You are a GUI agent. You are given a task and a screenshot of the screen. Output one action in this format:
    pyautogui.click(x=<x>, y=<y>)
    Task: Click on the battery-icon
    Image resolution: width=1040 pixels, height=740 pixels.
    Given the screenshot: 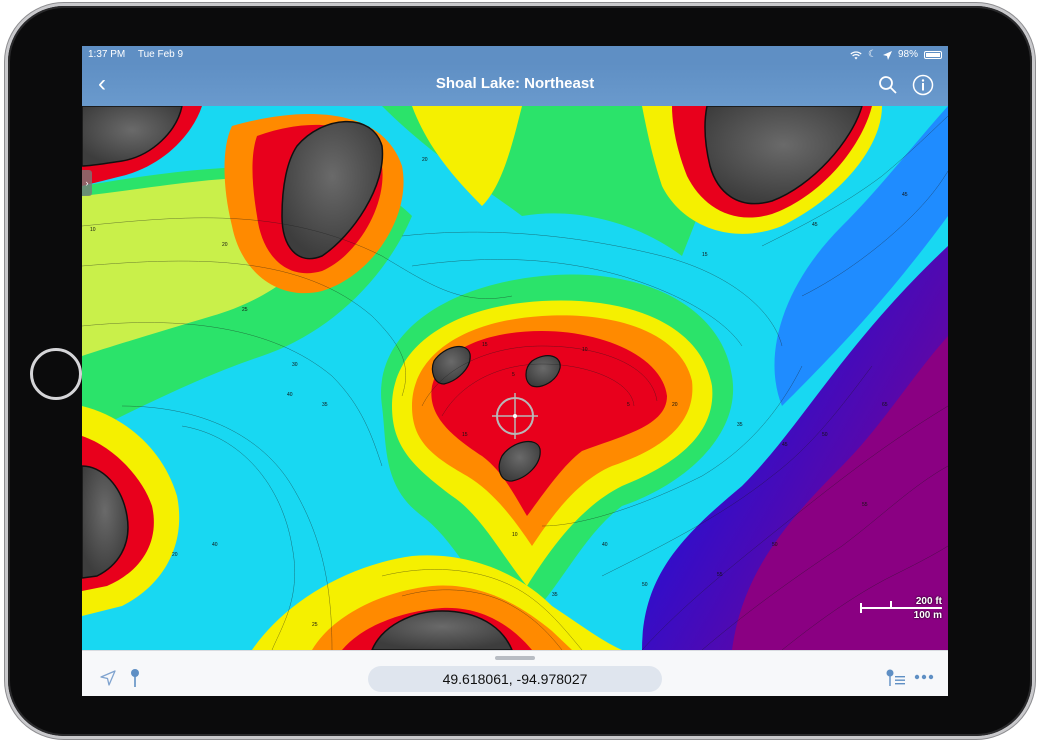 What is the action you would take?
    pyautogui.click(x=933, y=55)
    